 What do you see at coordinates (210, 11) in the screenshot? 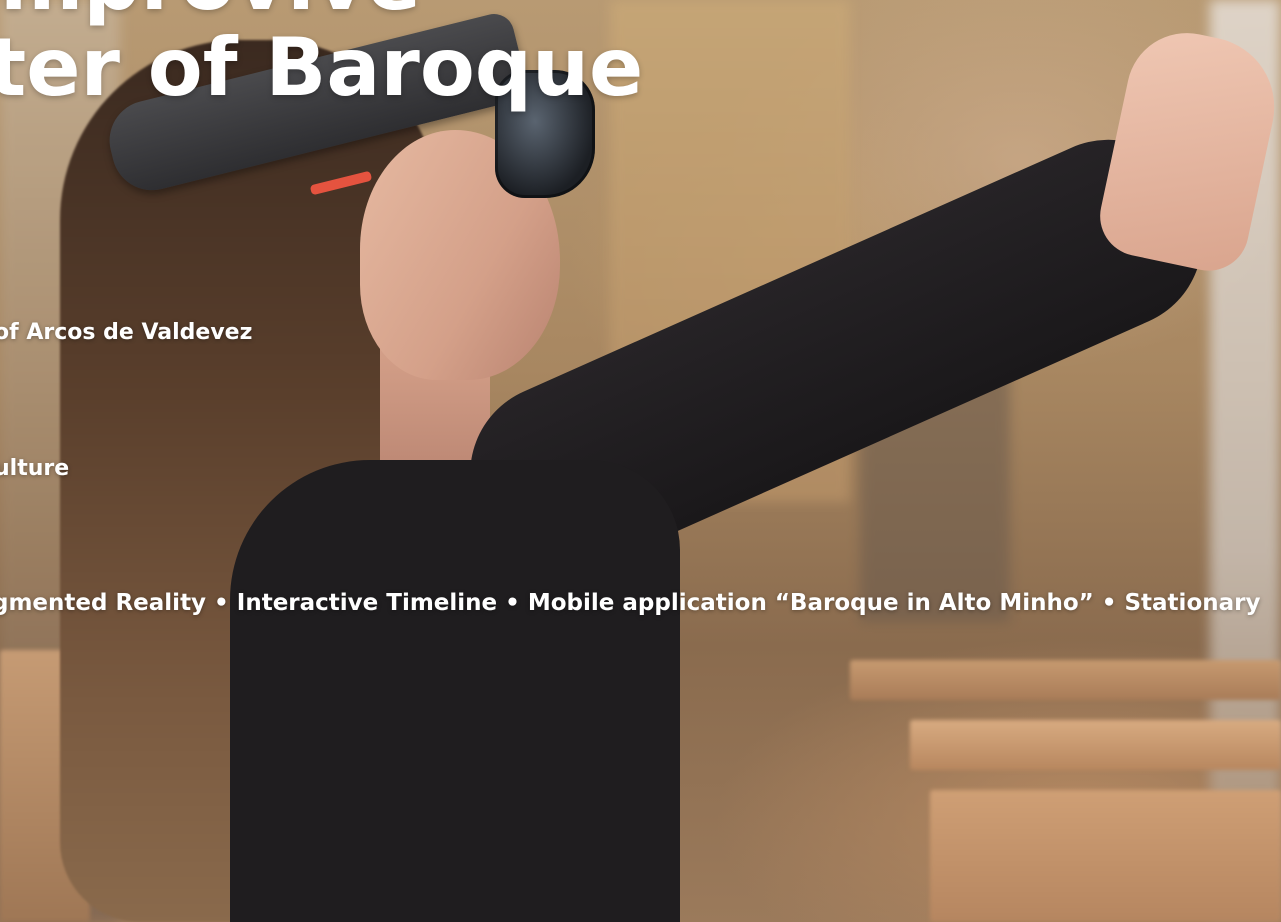
I see `hero-title-line-1: mprovive` at bounding box center [210, 11].